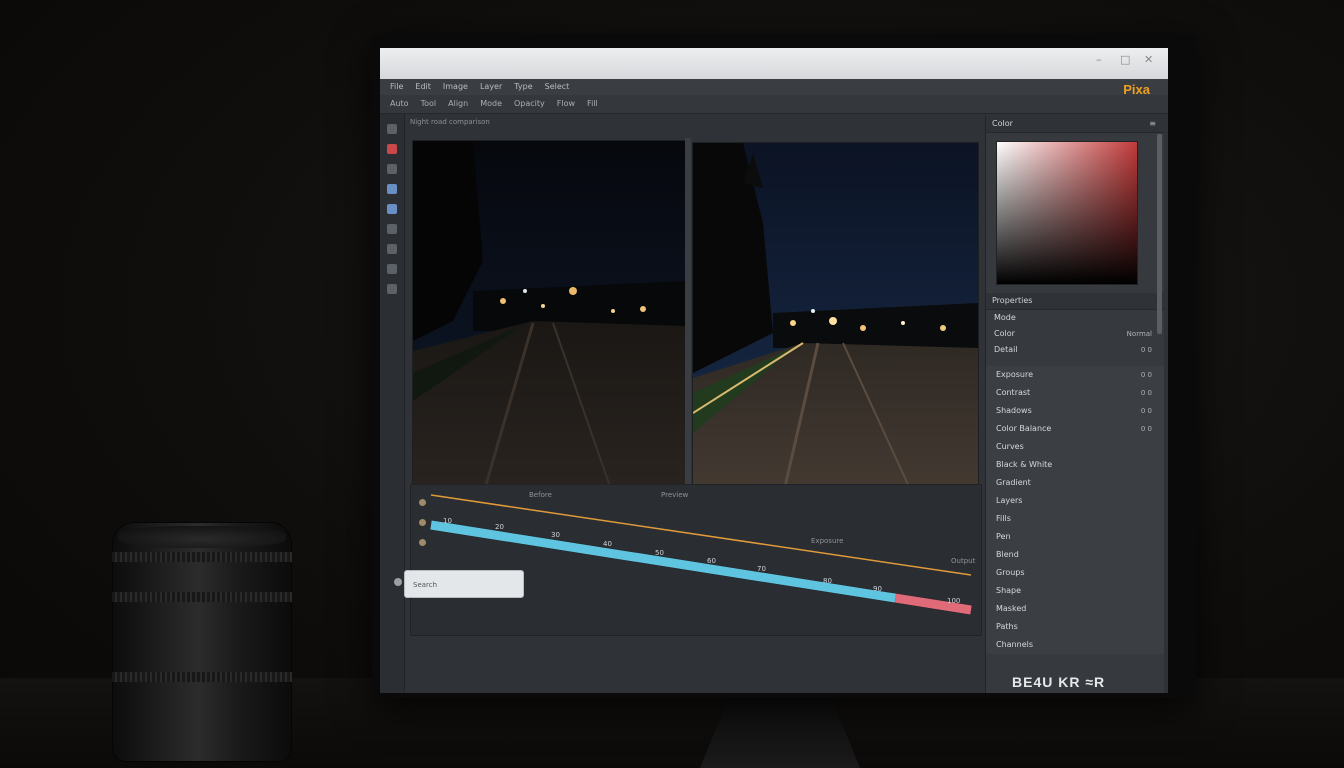 The height and width of the screenshot is (768, 1344). I want to click on slider-graph, so click(696, 560).